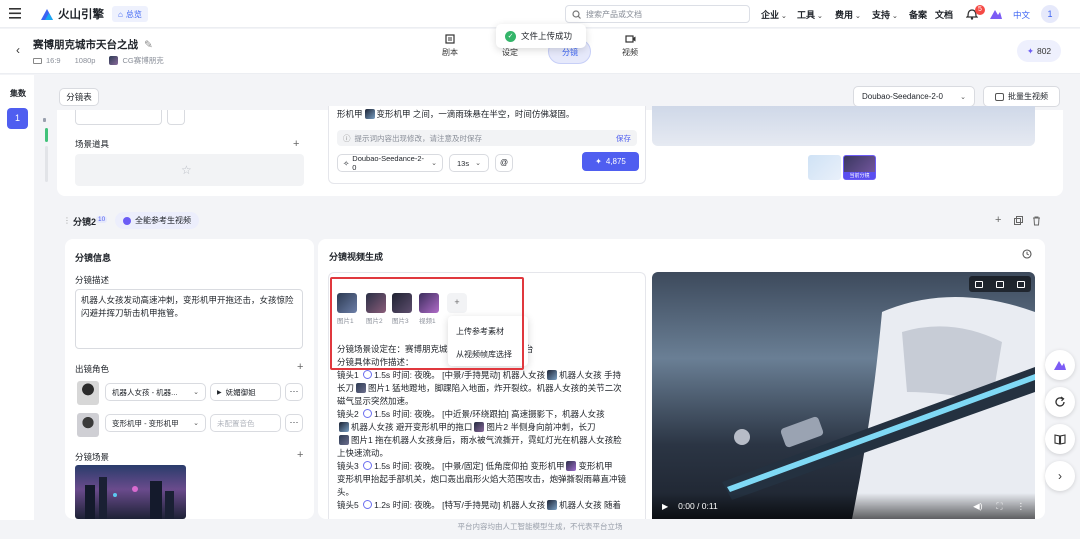 The height and width of the screenshot is (539, 1080). What do you see at coordinates (630, 46) in the screenshot?
I see `step-video: 视频` at bounding box center [630, 46].